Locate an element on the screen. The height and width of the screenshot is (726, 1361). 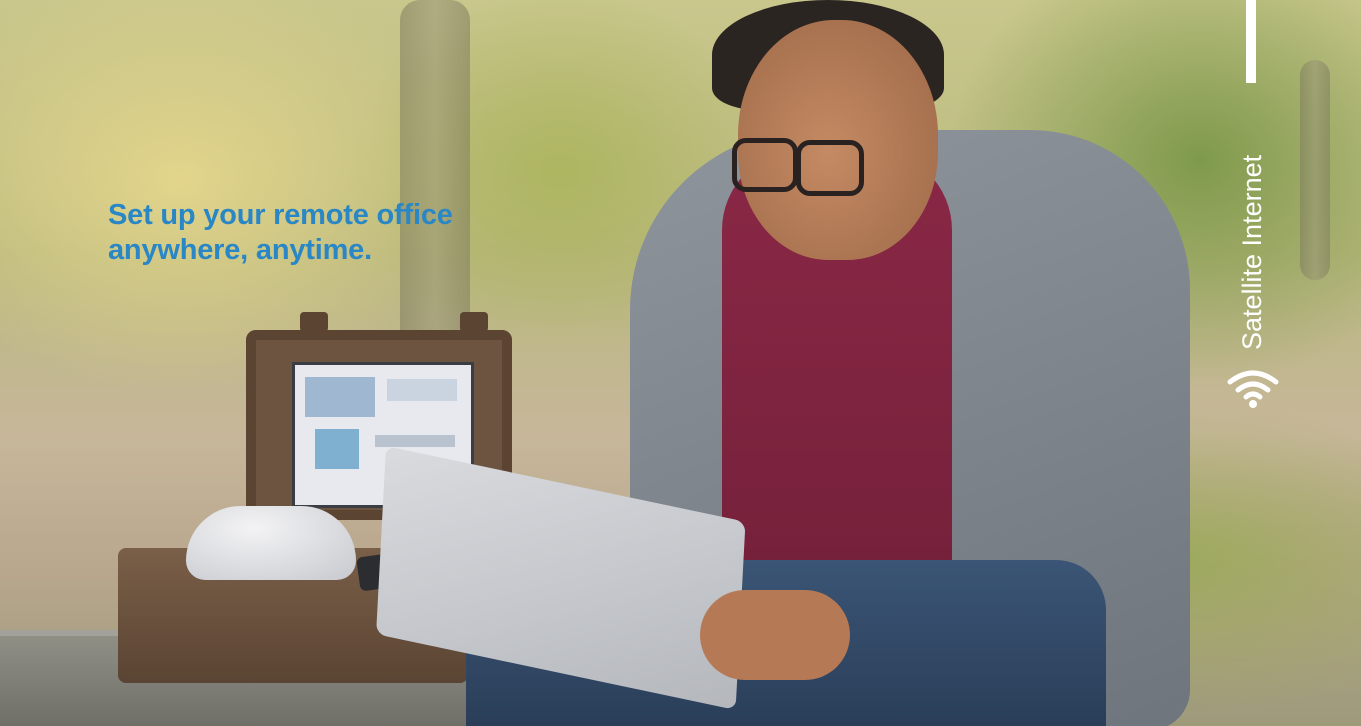
wifi-signal-icon is located at coordinates (1253, 389).